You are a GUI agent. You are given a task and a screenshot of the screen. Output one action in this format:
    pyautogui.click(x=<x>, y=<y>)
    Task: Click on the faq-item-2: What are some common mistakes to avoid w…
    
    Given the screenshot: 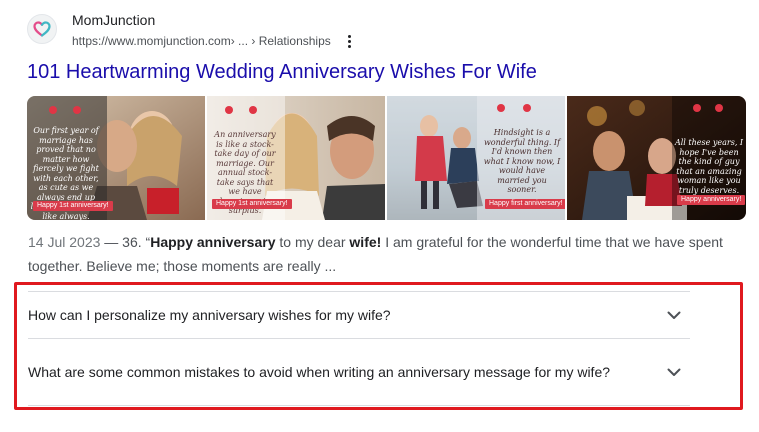 What is the action you would take?
    pyautogui.click(x=359, y=371)
    